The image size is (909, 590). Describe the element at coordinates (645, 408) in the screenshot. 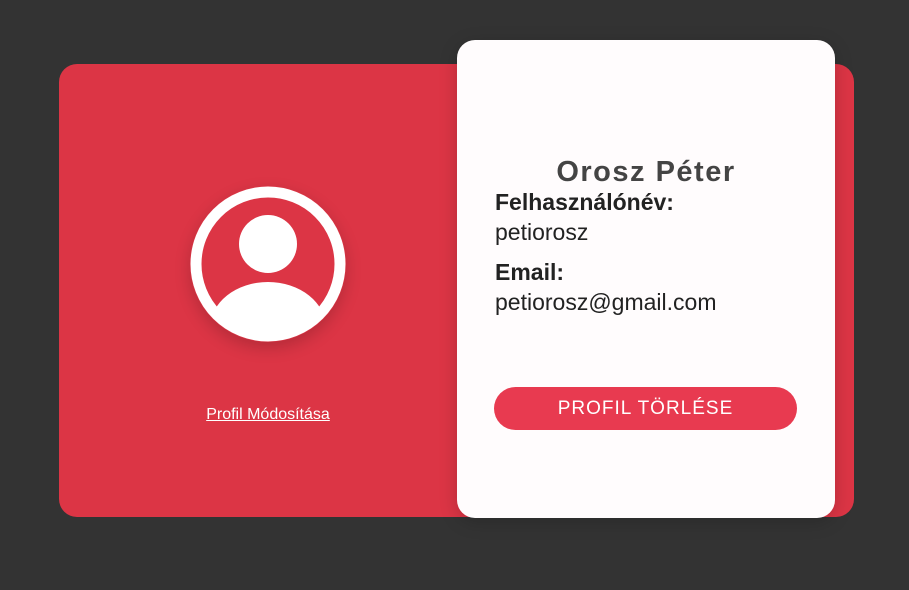

I see `delete-profile-button: PROFIL TÖRLÉSE` at that location.